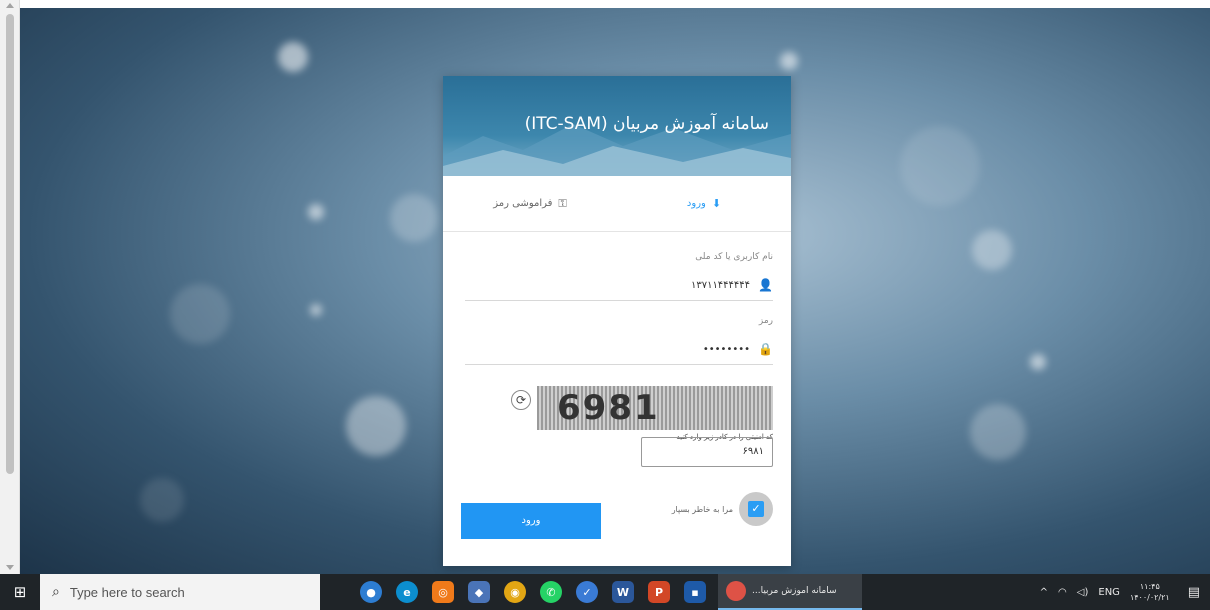 The width and height of the screenshot is (1210, 610). Describe the element at coordinates (696, 203) in the screenshot. I see `tab-login-label: ورود` at that location.